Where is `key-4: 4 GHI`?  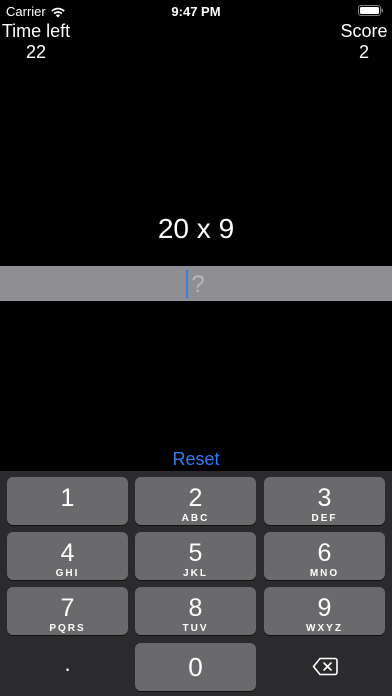 key-4: 4 GHI is located at coordinates (67, 556).